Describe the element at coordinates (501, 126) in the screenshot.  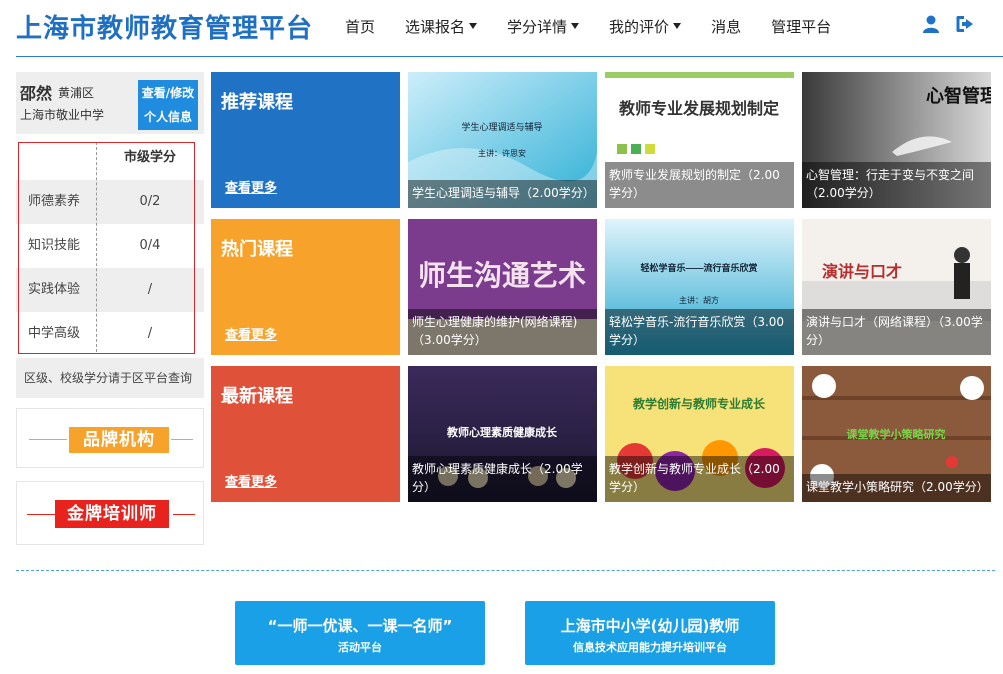
I see `thumb-title: 学生心理调适与辅导` at that location.